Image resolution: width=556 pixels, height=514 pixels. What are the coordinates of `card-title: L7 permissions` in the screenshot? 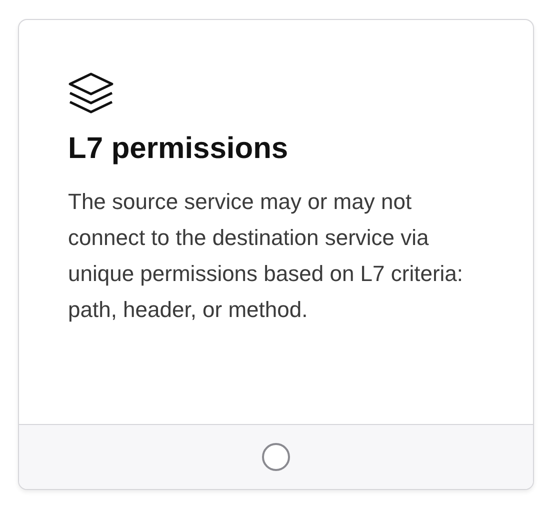 It's located at (179, 149).